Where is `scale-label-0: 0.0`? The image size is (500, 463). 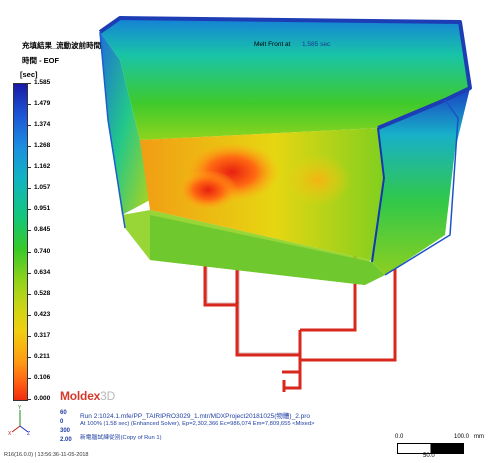
scale-label-0: 0.0 is located at coordinates (399, 437).